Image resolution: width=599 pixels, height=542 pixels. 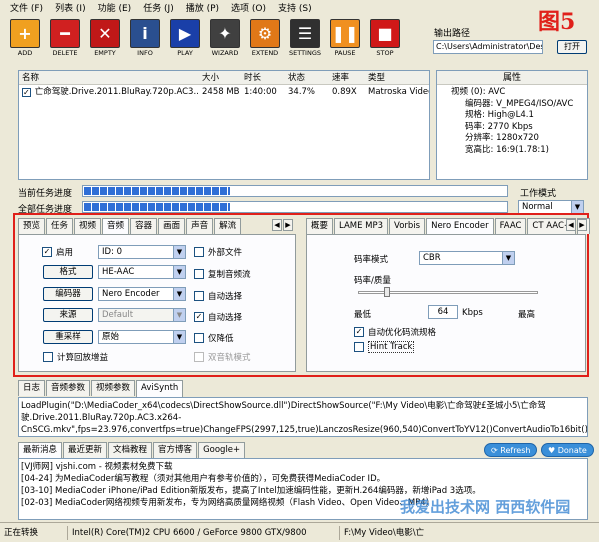 I want to click on col-duration: 时长, so click(x=263, y=77).